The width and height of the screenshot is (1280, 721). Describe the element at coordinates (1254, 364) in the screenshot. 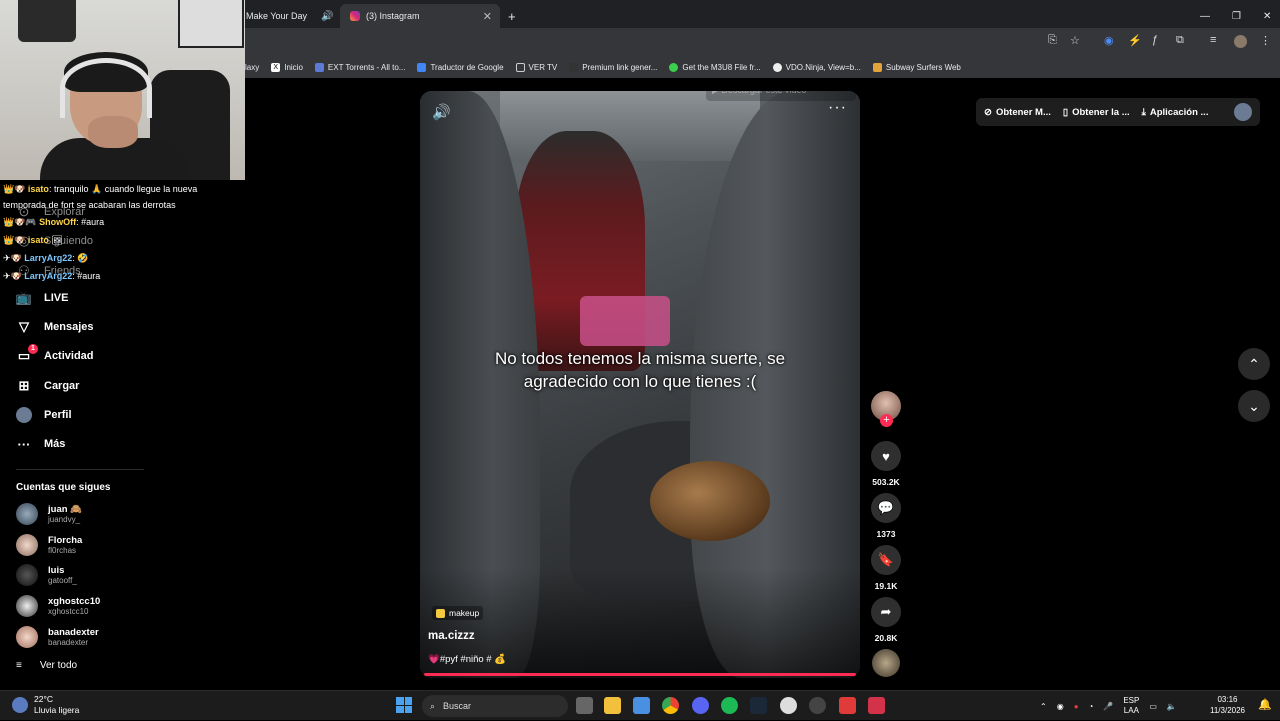

I see `previous-video-button: ⌃` at that location.